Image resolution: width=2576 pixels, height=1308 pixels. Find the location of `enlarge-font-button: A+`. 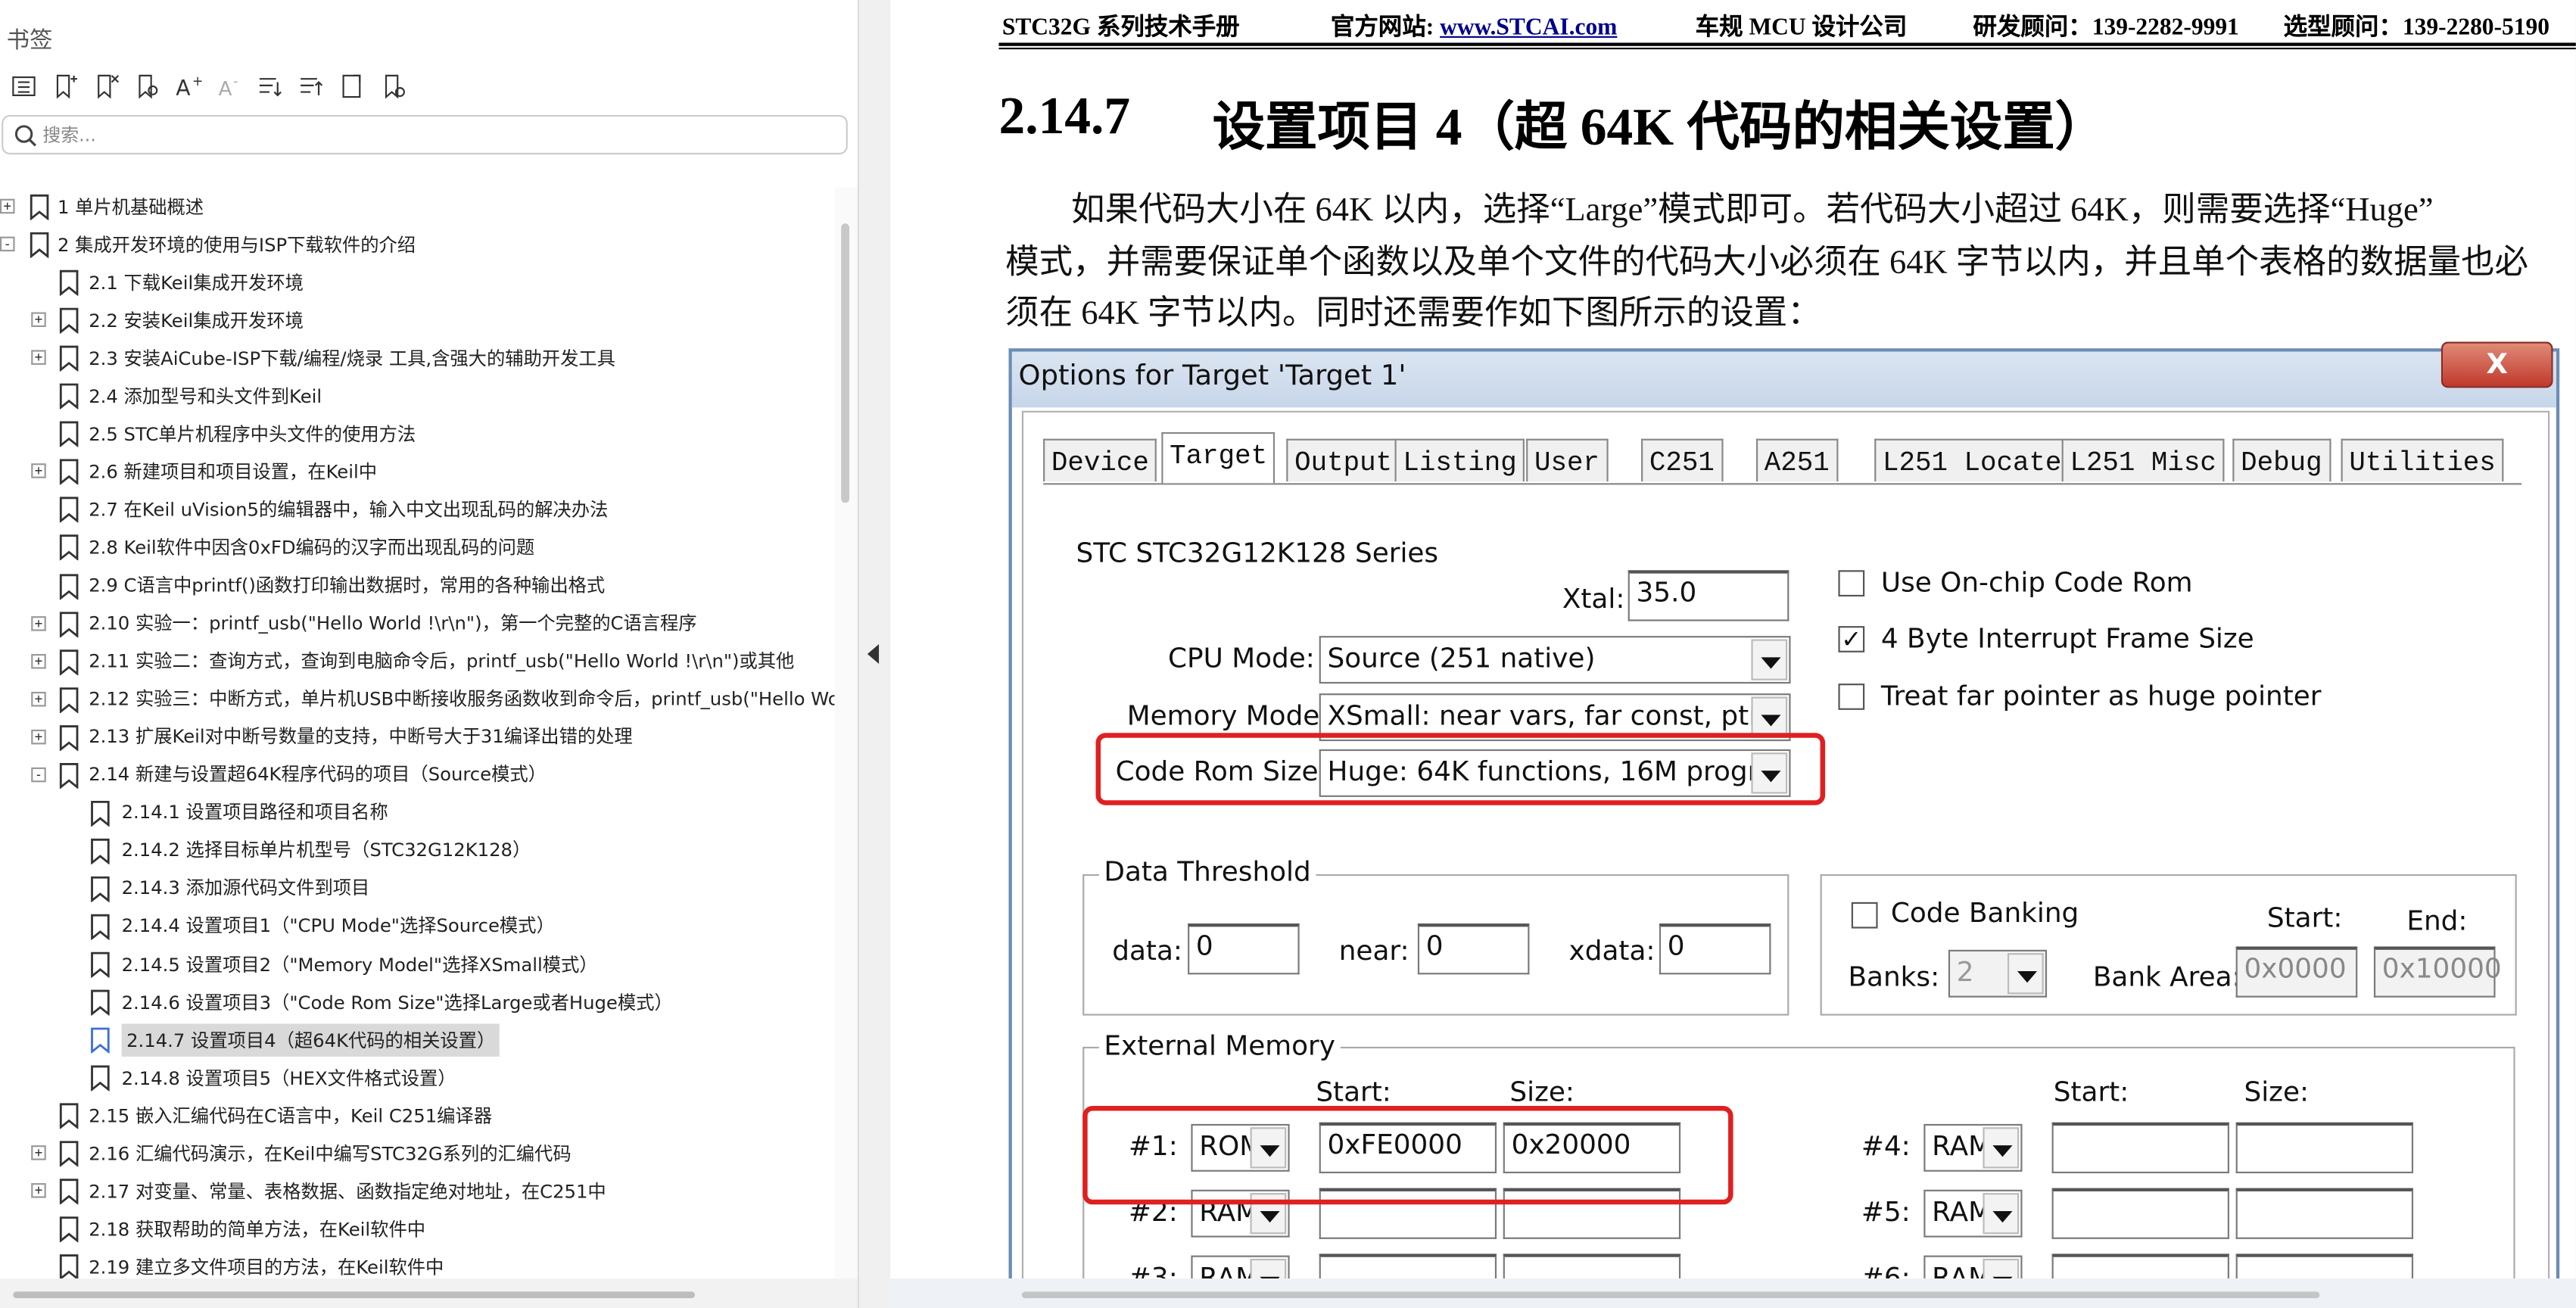

enlarge-font-button: A+ is located at coordinates (187, 85).